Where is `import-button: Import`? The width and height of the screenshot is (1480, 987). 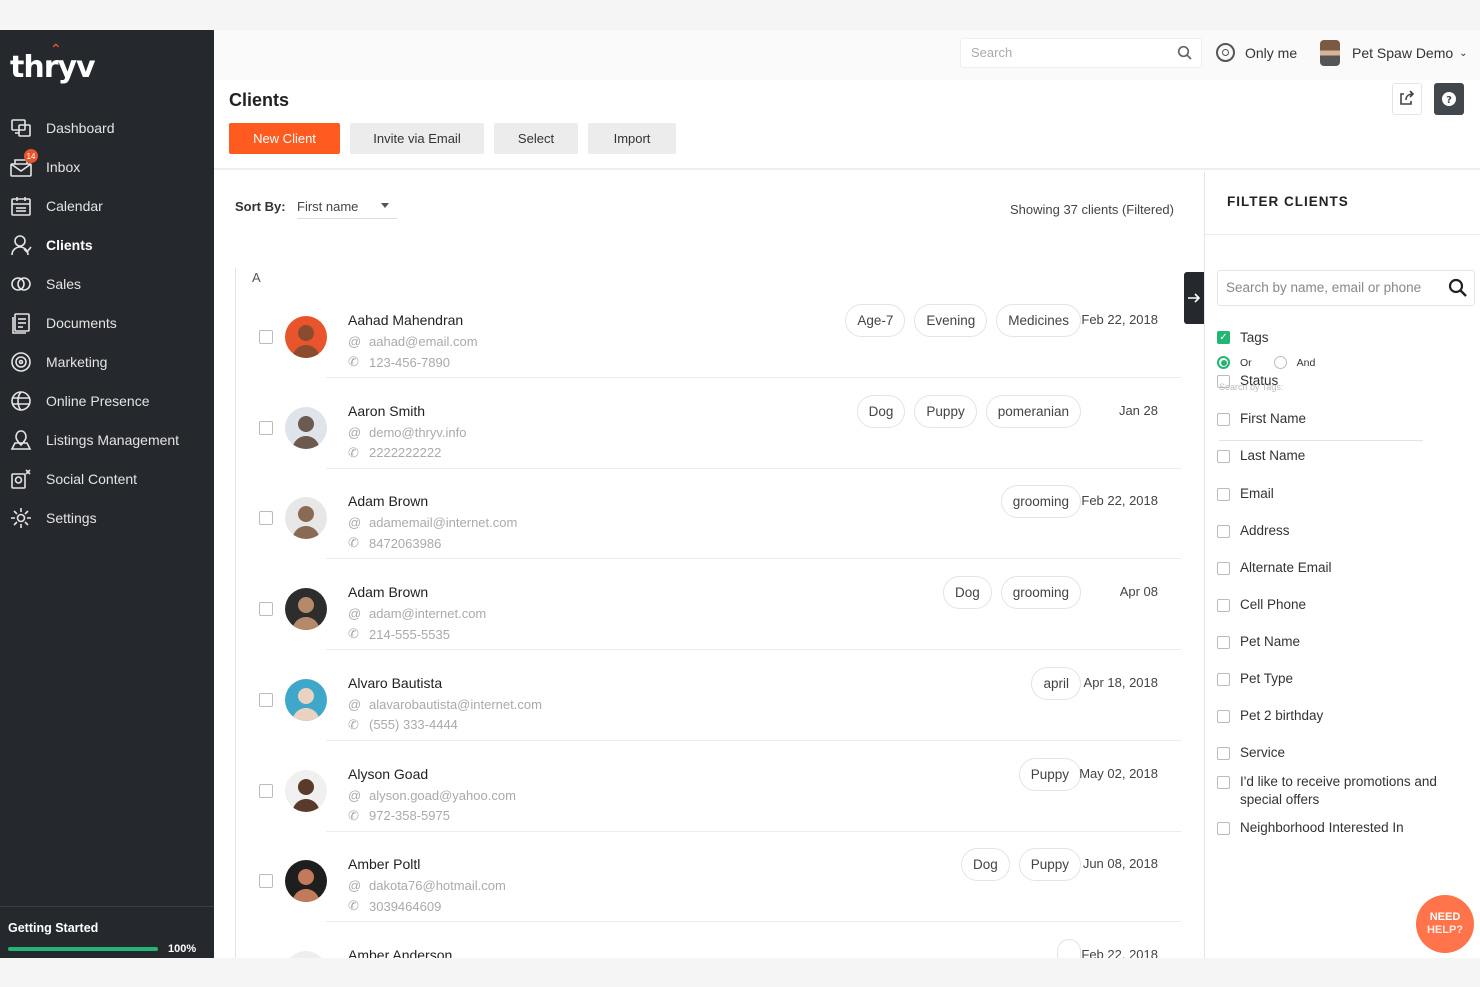
import-button: Import is located at coordinates (632, 138).